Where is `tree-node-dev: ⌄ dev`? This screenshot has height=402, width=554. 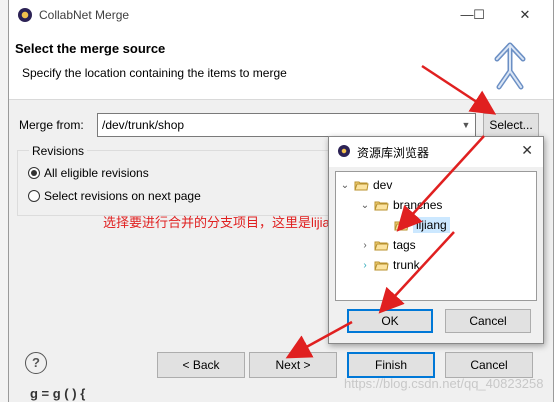
tree-node-dev: ⌄ dev is located at coordinates (366, 185).